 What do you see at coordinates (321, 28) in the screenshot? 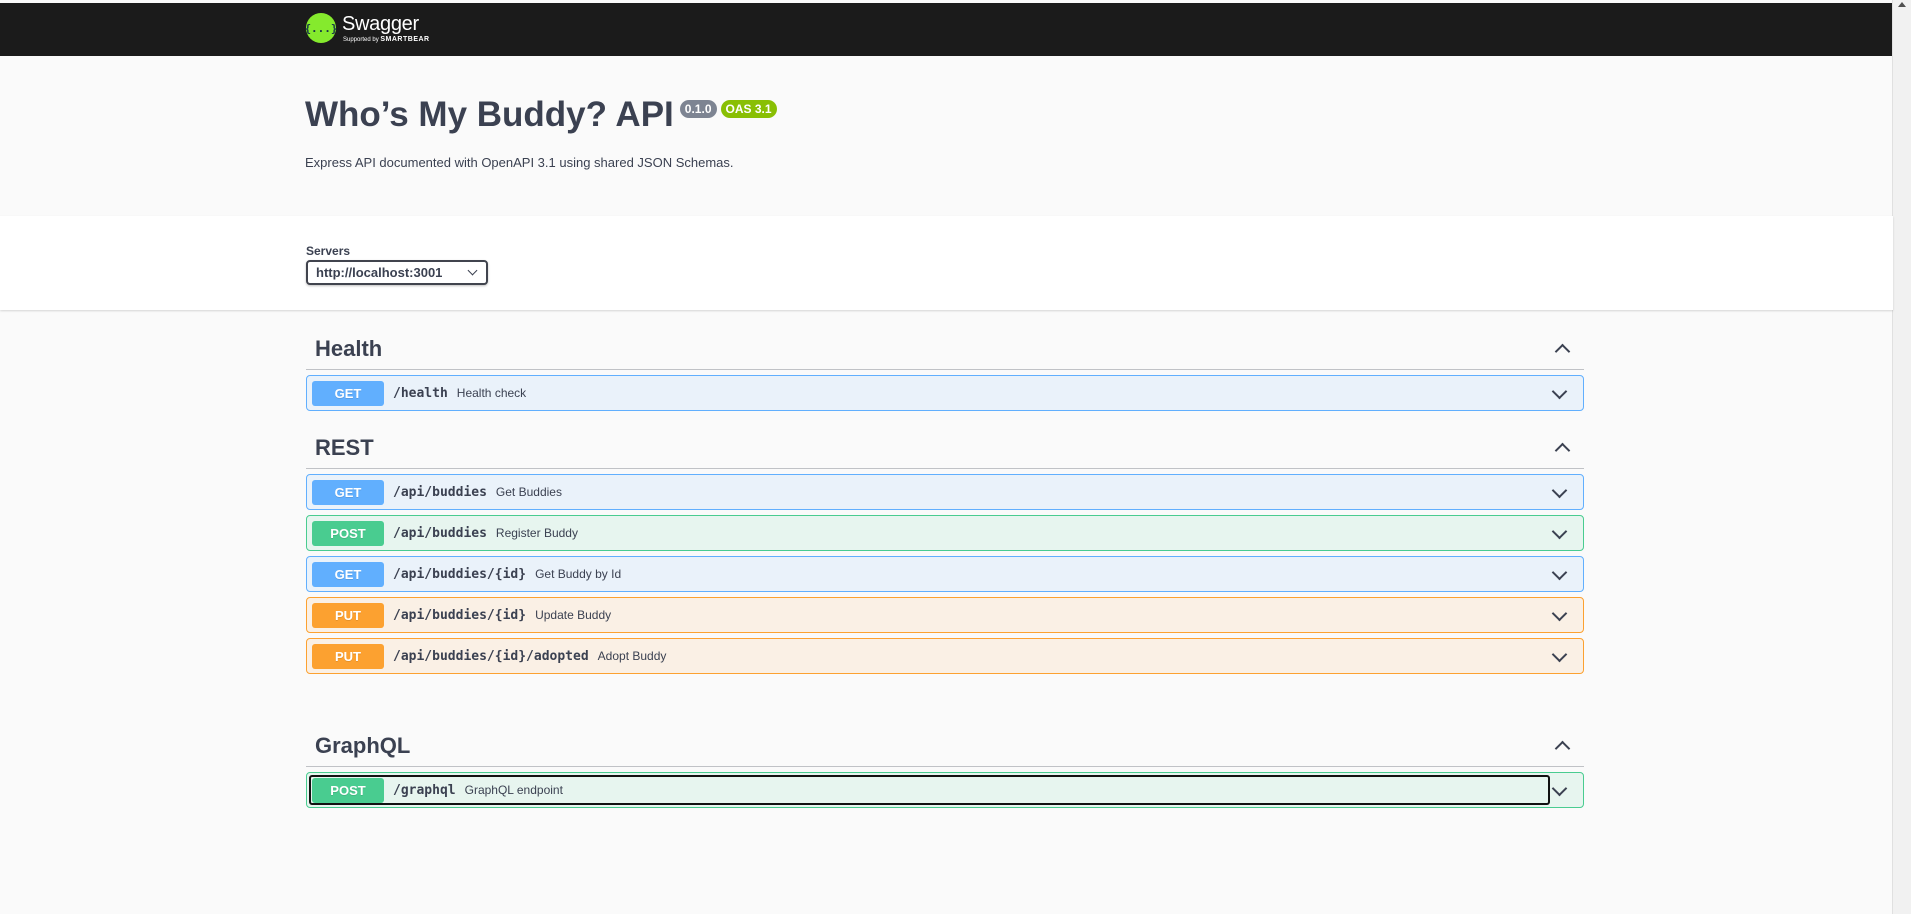
I see `swagger-logo-icon: {...}` at bounding box center [321, 28].